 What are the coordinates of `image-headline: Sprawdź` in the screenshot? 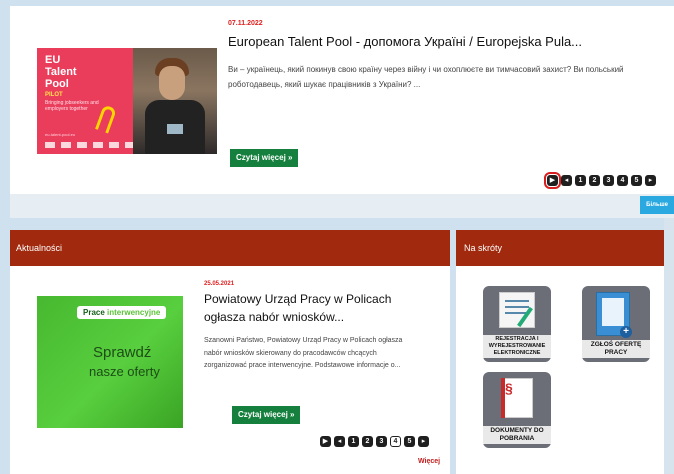 It's located at (122, 352).